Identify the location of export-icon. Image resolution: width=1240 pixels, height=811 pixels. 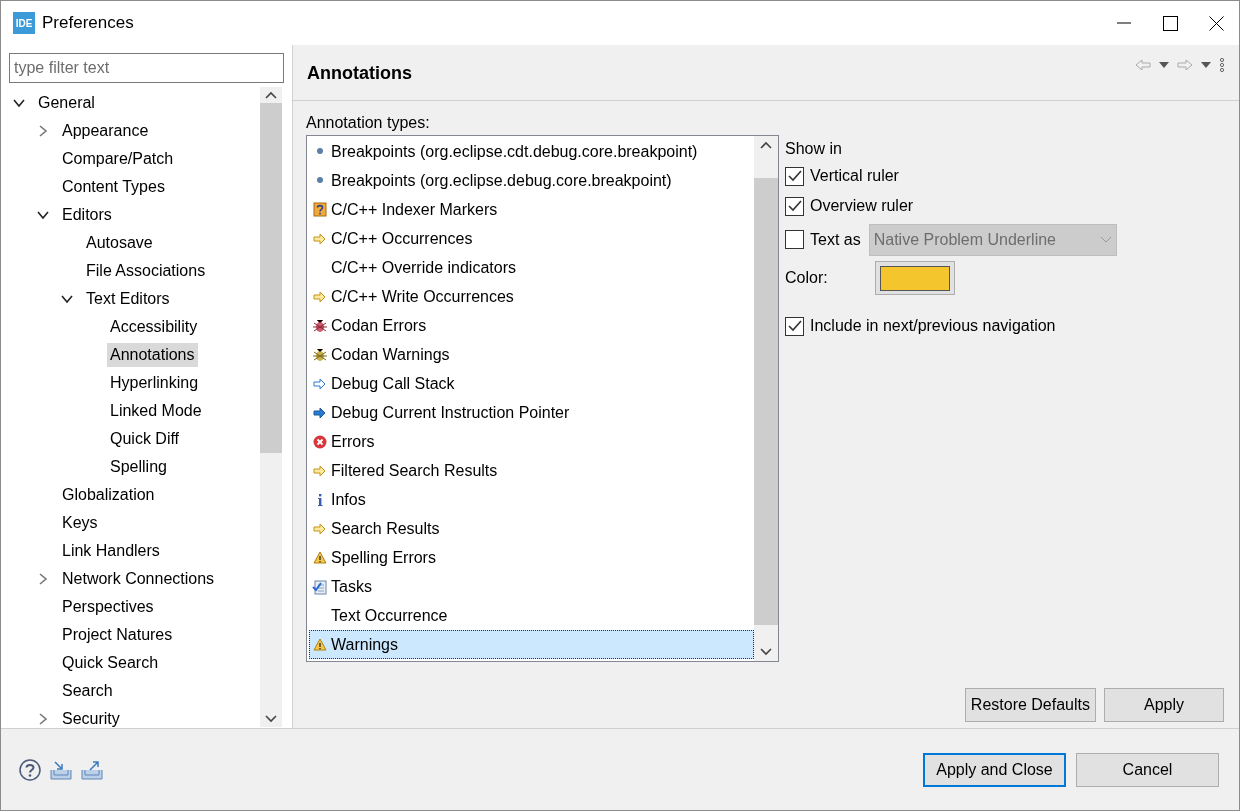
(92, 769).